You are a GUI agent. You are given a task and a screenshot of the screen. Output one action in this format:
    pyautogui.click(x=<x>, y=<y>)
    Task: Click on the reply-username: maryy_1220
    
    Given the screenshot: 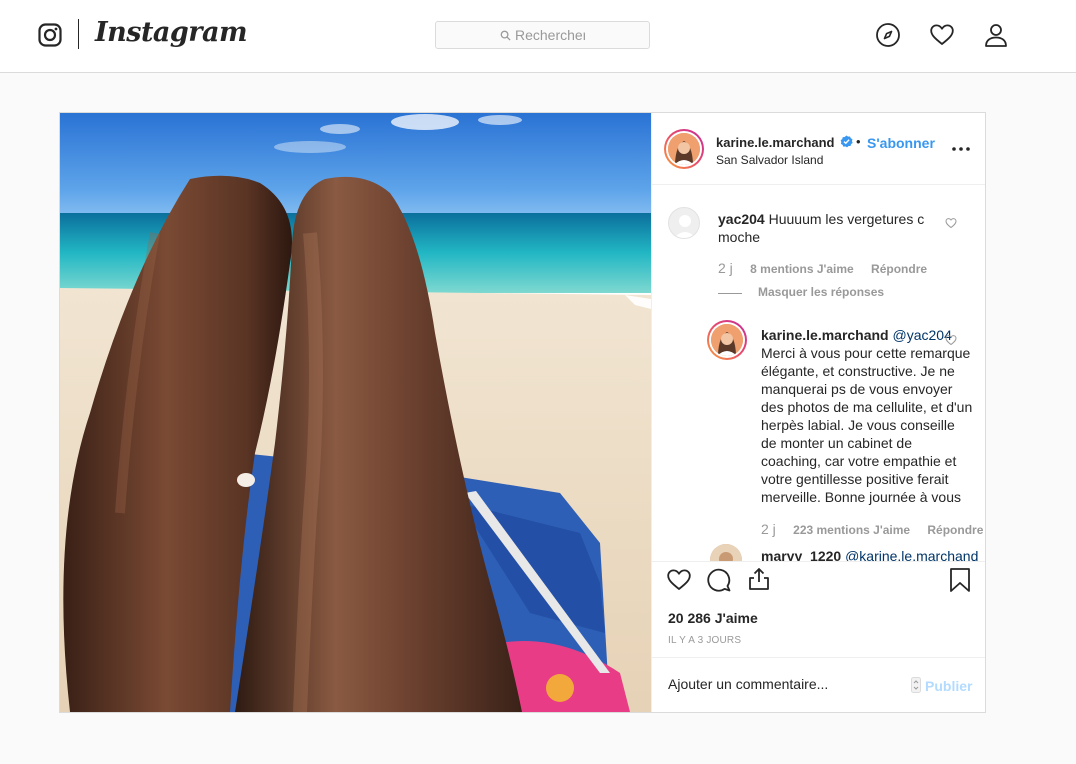 What is the action you would take?
    pyautogui.click(x=801, y=554)
    